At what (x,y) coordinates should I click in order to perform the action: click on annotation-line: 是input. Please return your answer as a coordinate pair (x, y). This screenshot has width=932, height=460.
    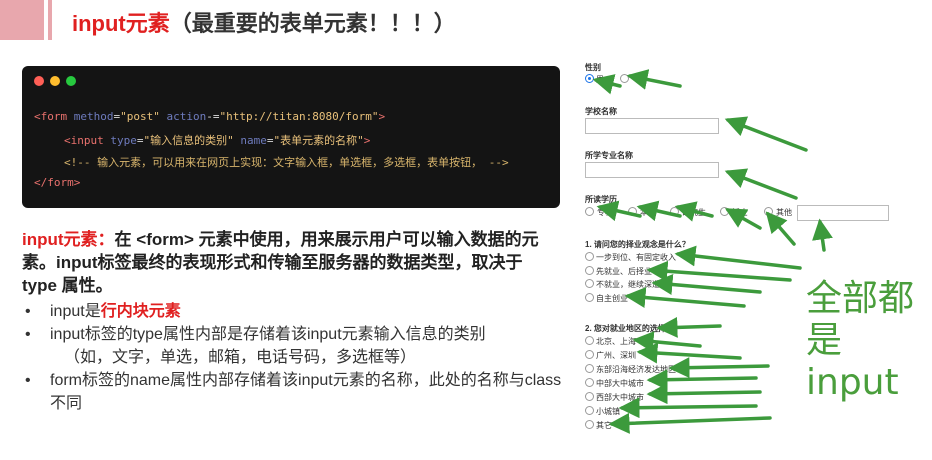
    Looking at the image, I should click on (852, 361).